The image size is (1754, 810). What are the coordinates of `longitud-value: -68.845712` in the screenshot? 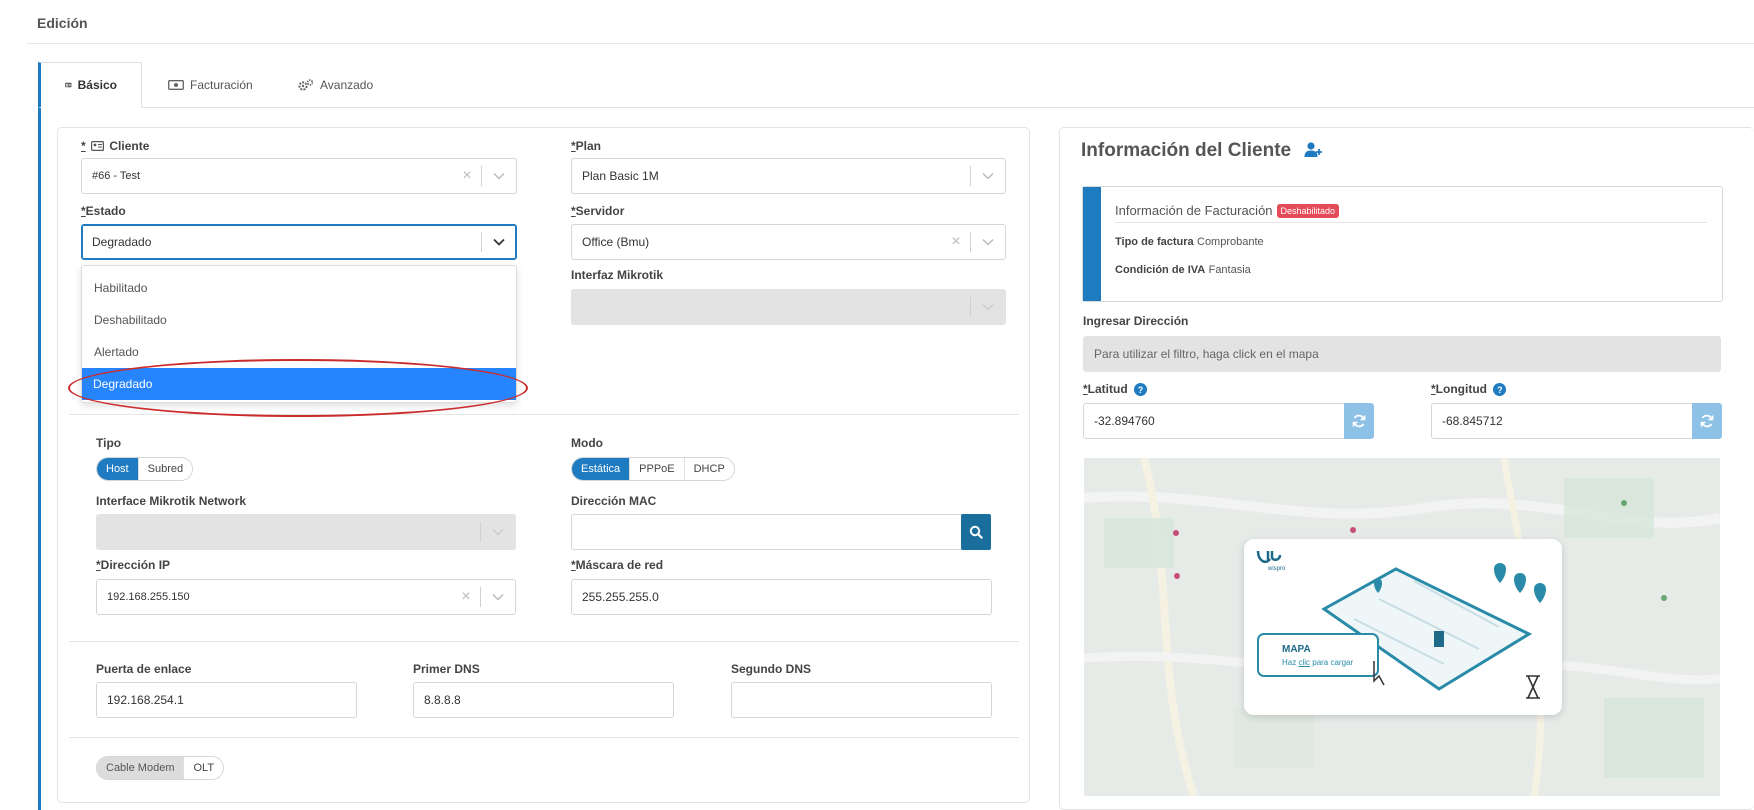 It's located at (1472, 421).